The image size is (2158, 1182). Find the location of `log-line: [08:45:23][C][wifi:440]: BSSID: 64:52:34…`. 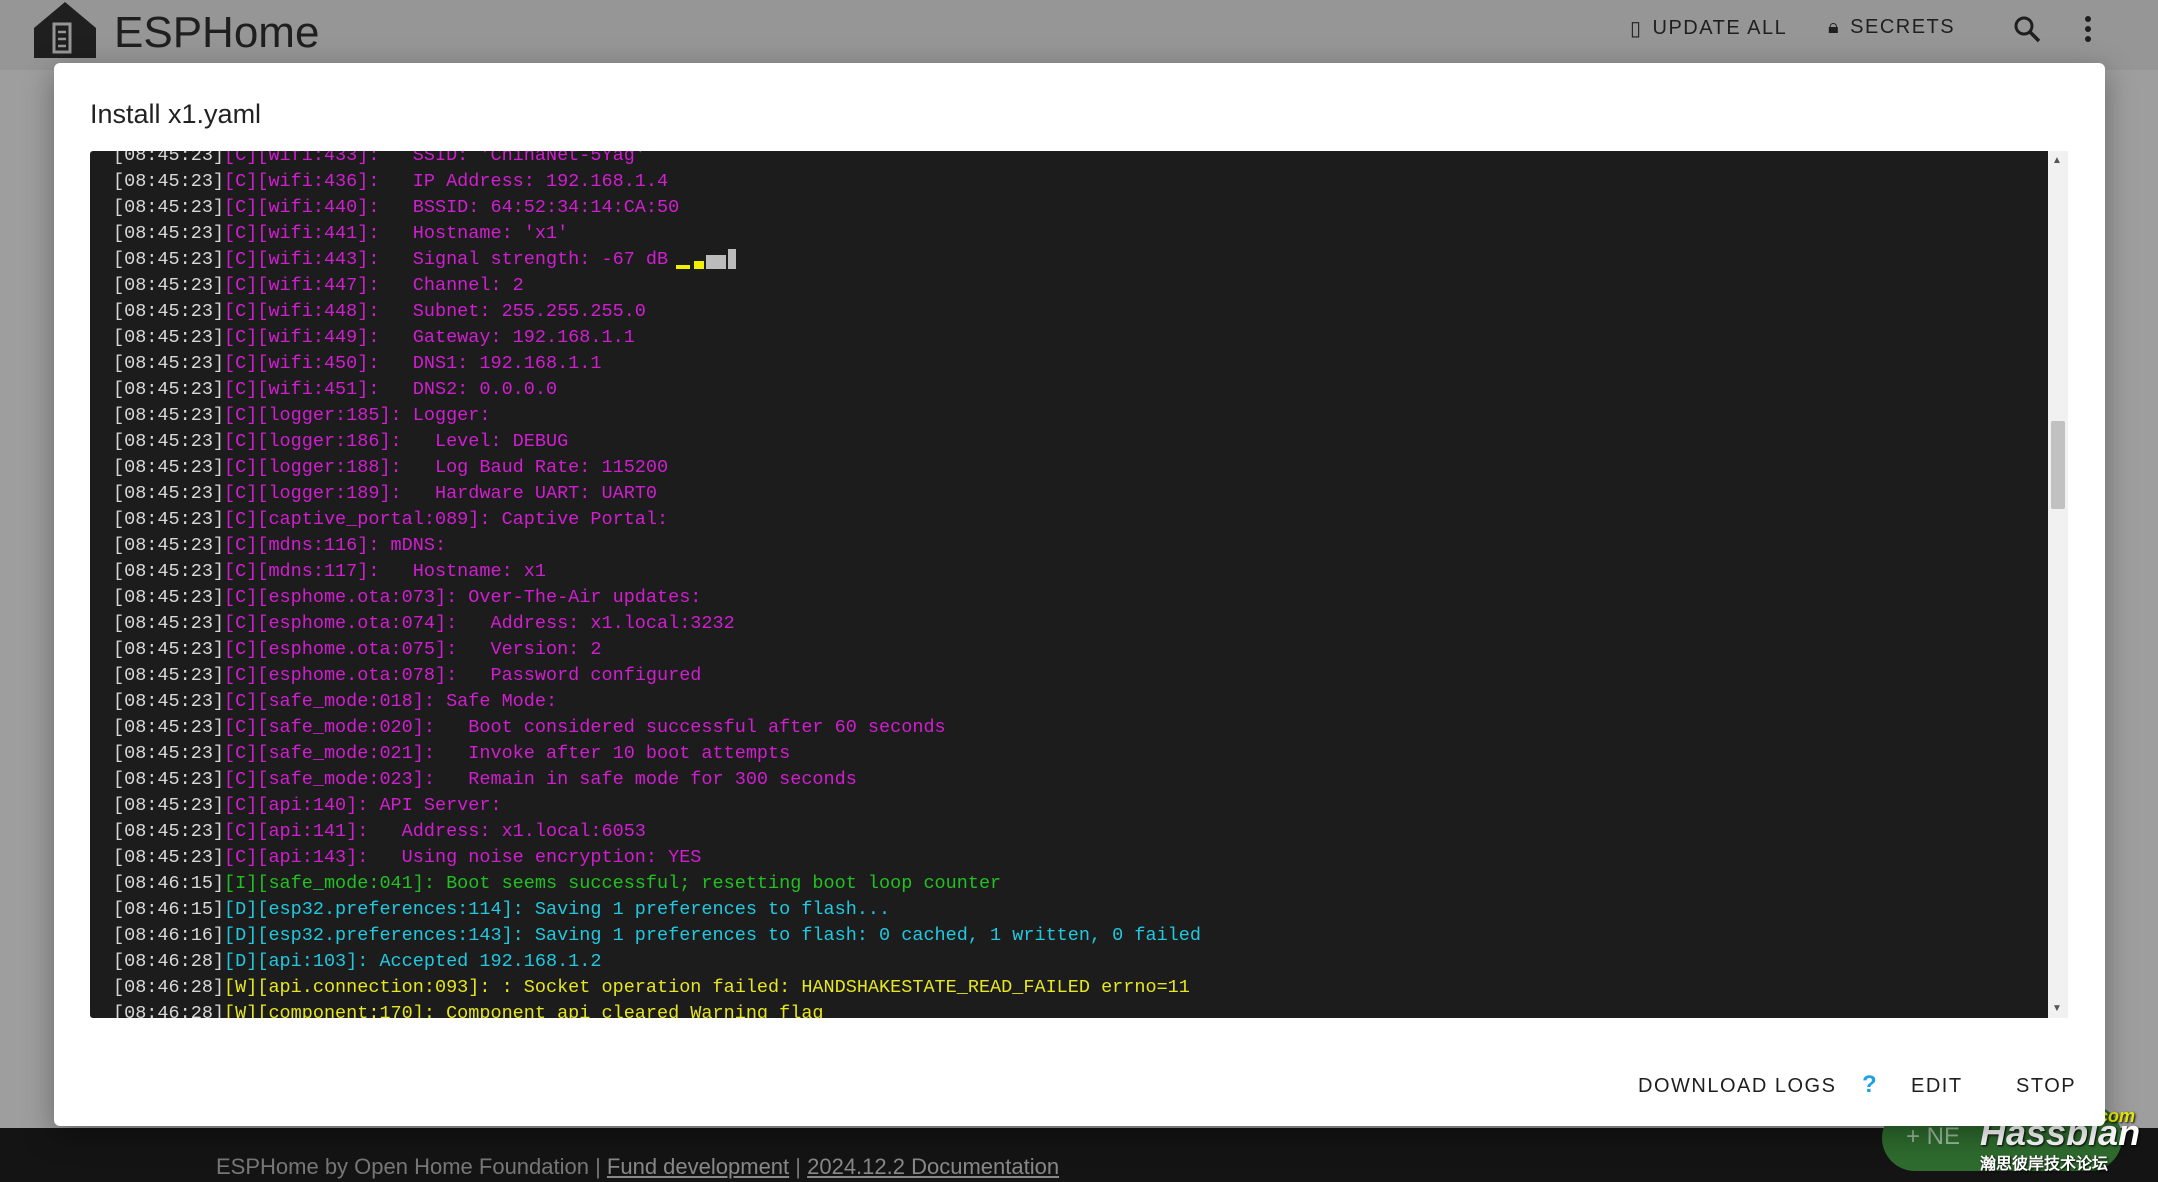

log-line: [08:45:23][C][wifi:440]: BSSID: 64:52:34… is located at coordinates (657, 208).